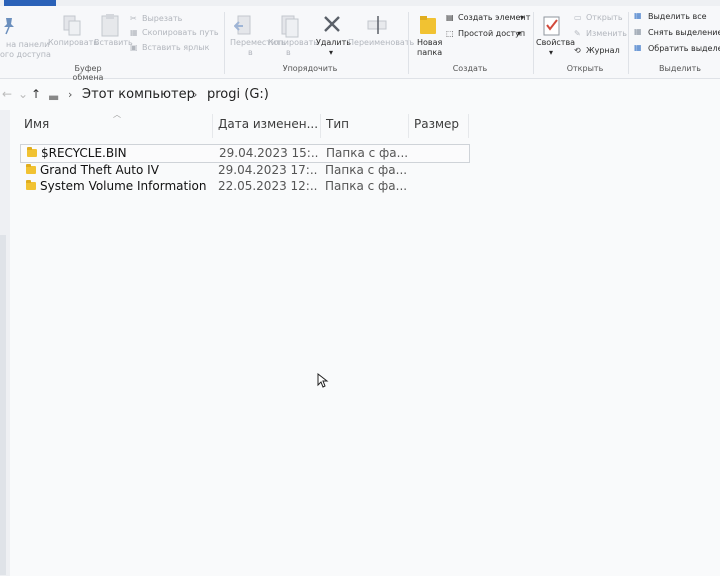 Image resolution: width=720 pixels, height=576 pixels. Describe the element at coordinates (290, 26) in the screenshot. I see `copy-to-icon` at that location.